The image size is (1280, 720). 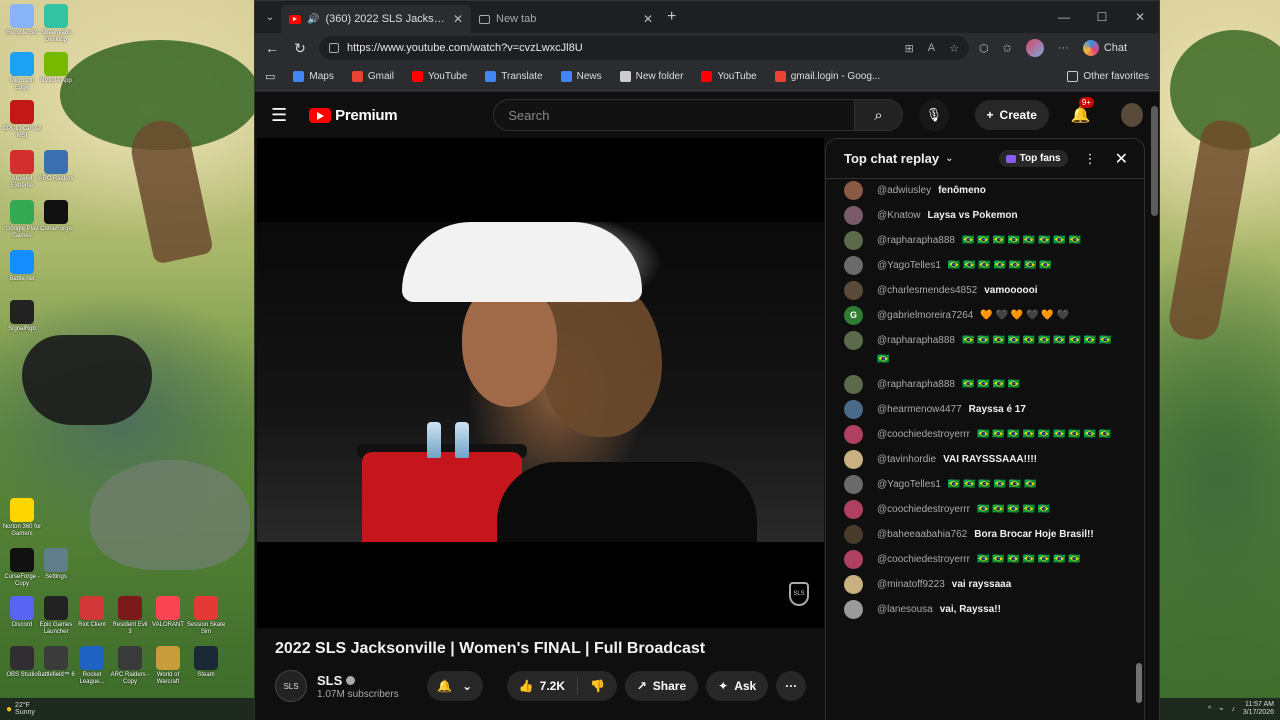 What do you see at coordinates (1154, 406) in the screenshot?
I see `page-scrollbar` at bounding box center [1154, 406].